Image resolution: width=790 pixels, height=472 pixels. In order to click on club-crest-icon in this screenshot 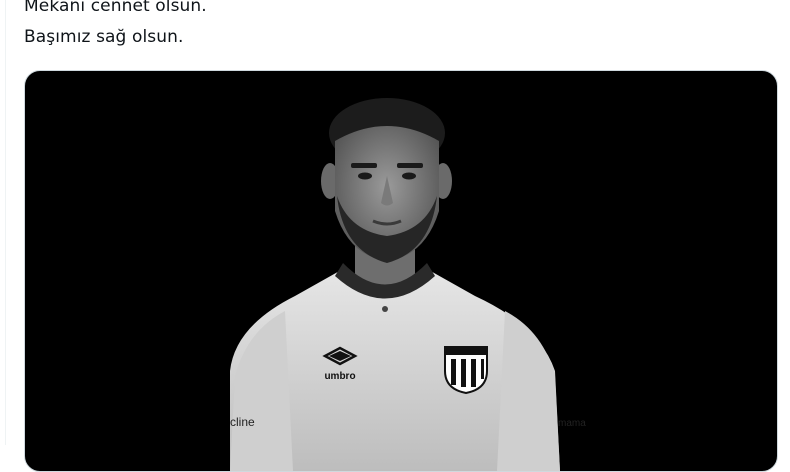, I will do `click(466, 370)`.